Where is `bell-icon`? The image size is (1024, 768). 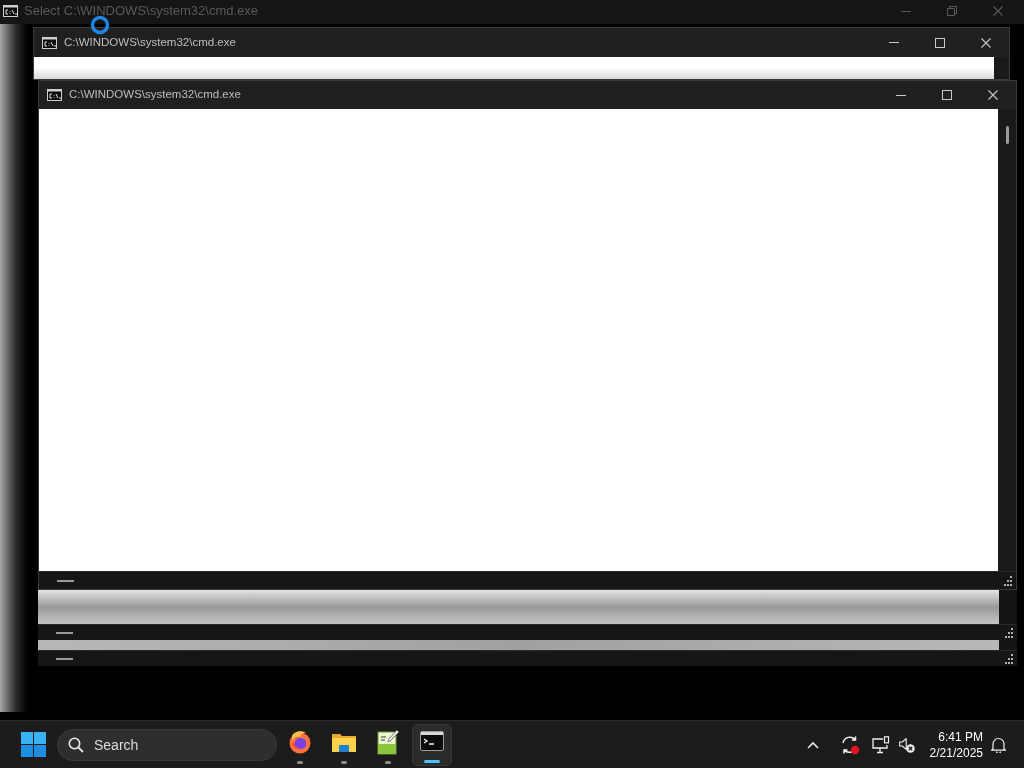 bell-icon is located at coordinates (998, 744).